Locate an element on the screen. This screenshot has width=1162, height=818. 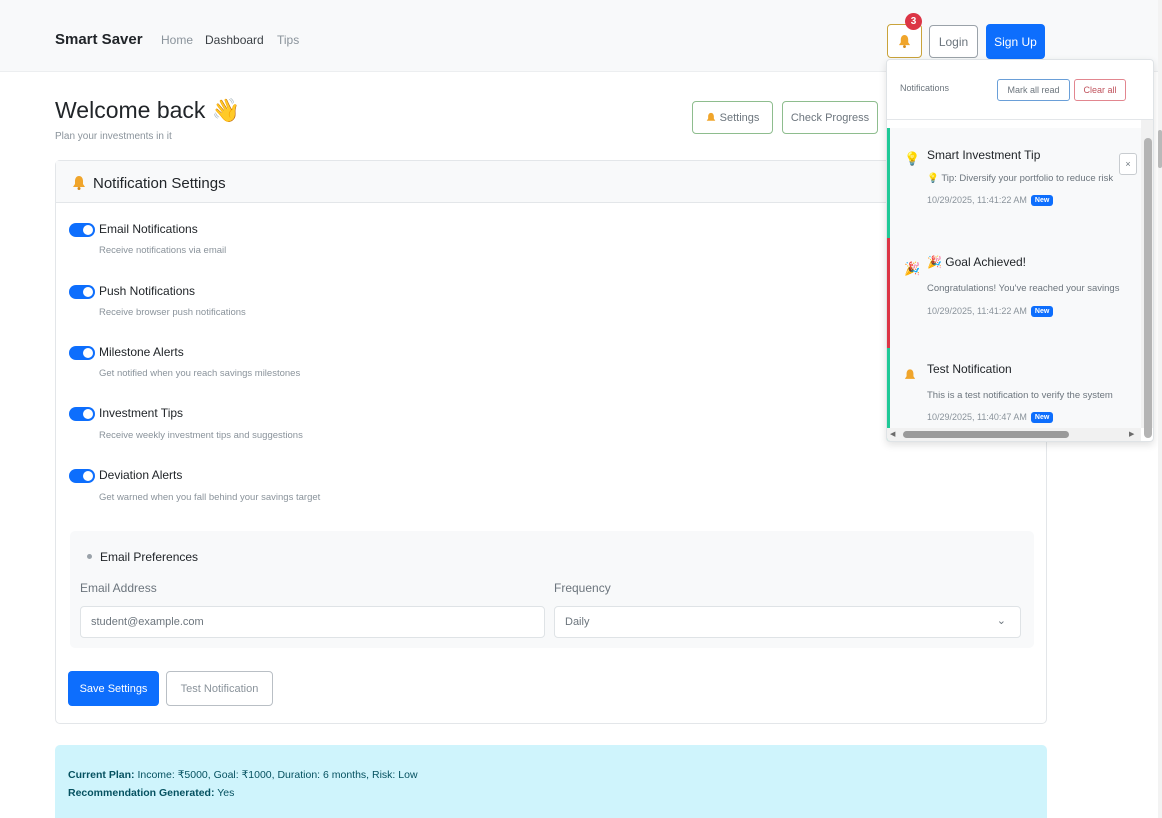
scroll-right-icon: ▶ is located at coordinates (1131, 434).